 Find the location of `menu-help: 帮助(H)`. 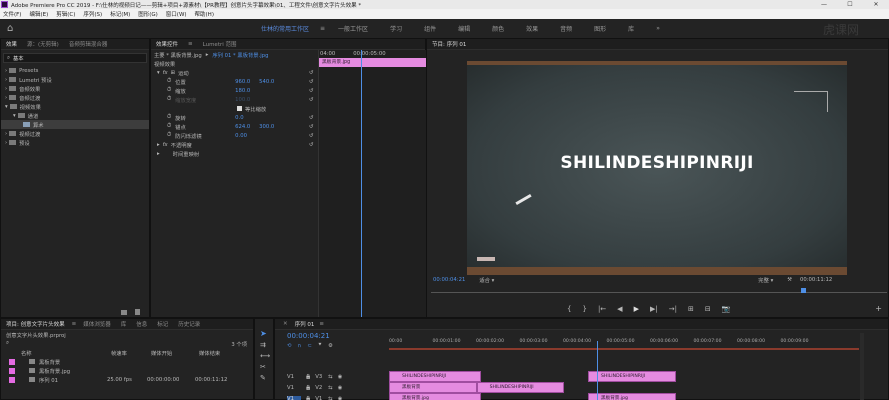

menu-help: 帮助(H) is located at coordinates (204, 14).